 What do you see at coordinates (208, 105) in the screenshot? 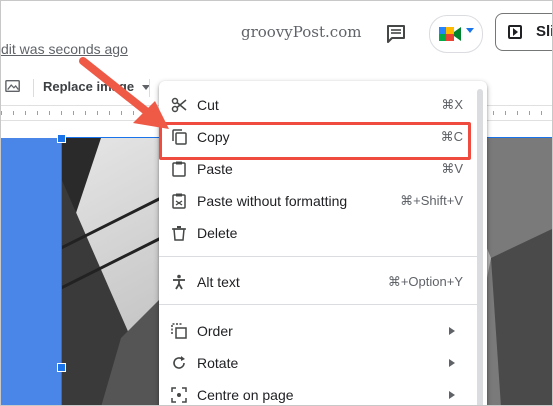
I see `menu-item-label: Cut` at bounding box center [208, 105].